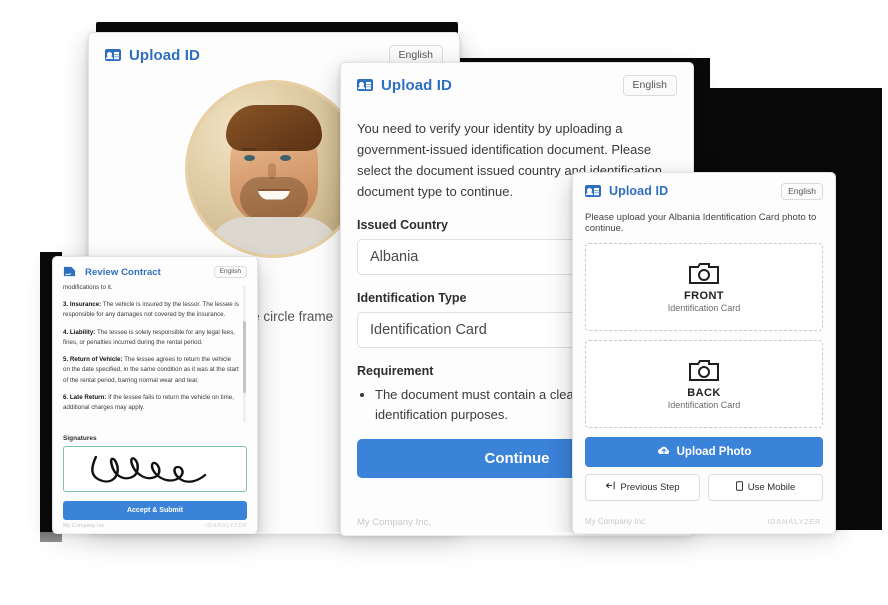 This screenshot has height=605, width=888. Describe the element at coordinates (704, 487) in the screenshot. I see `secondary-button-row: Previous Step Use Mobile` at that location.